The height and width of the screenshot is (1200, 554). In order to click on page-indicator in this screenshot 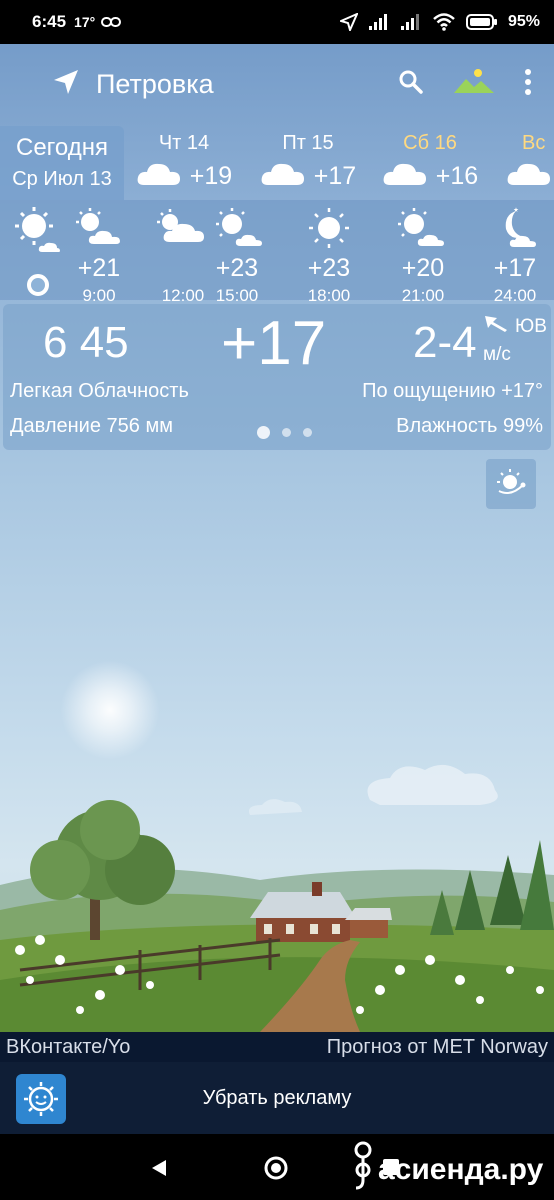, I will do `click(284, 432)`.